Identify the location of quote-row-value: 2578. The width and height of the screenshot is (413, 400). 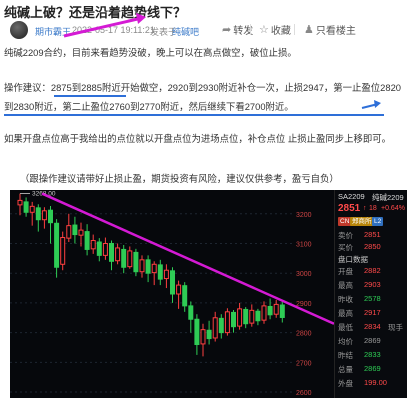
(372, 298).